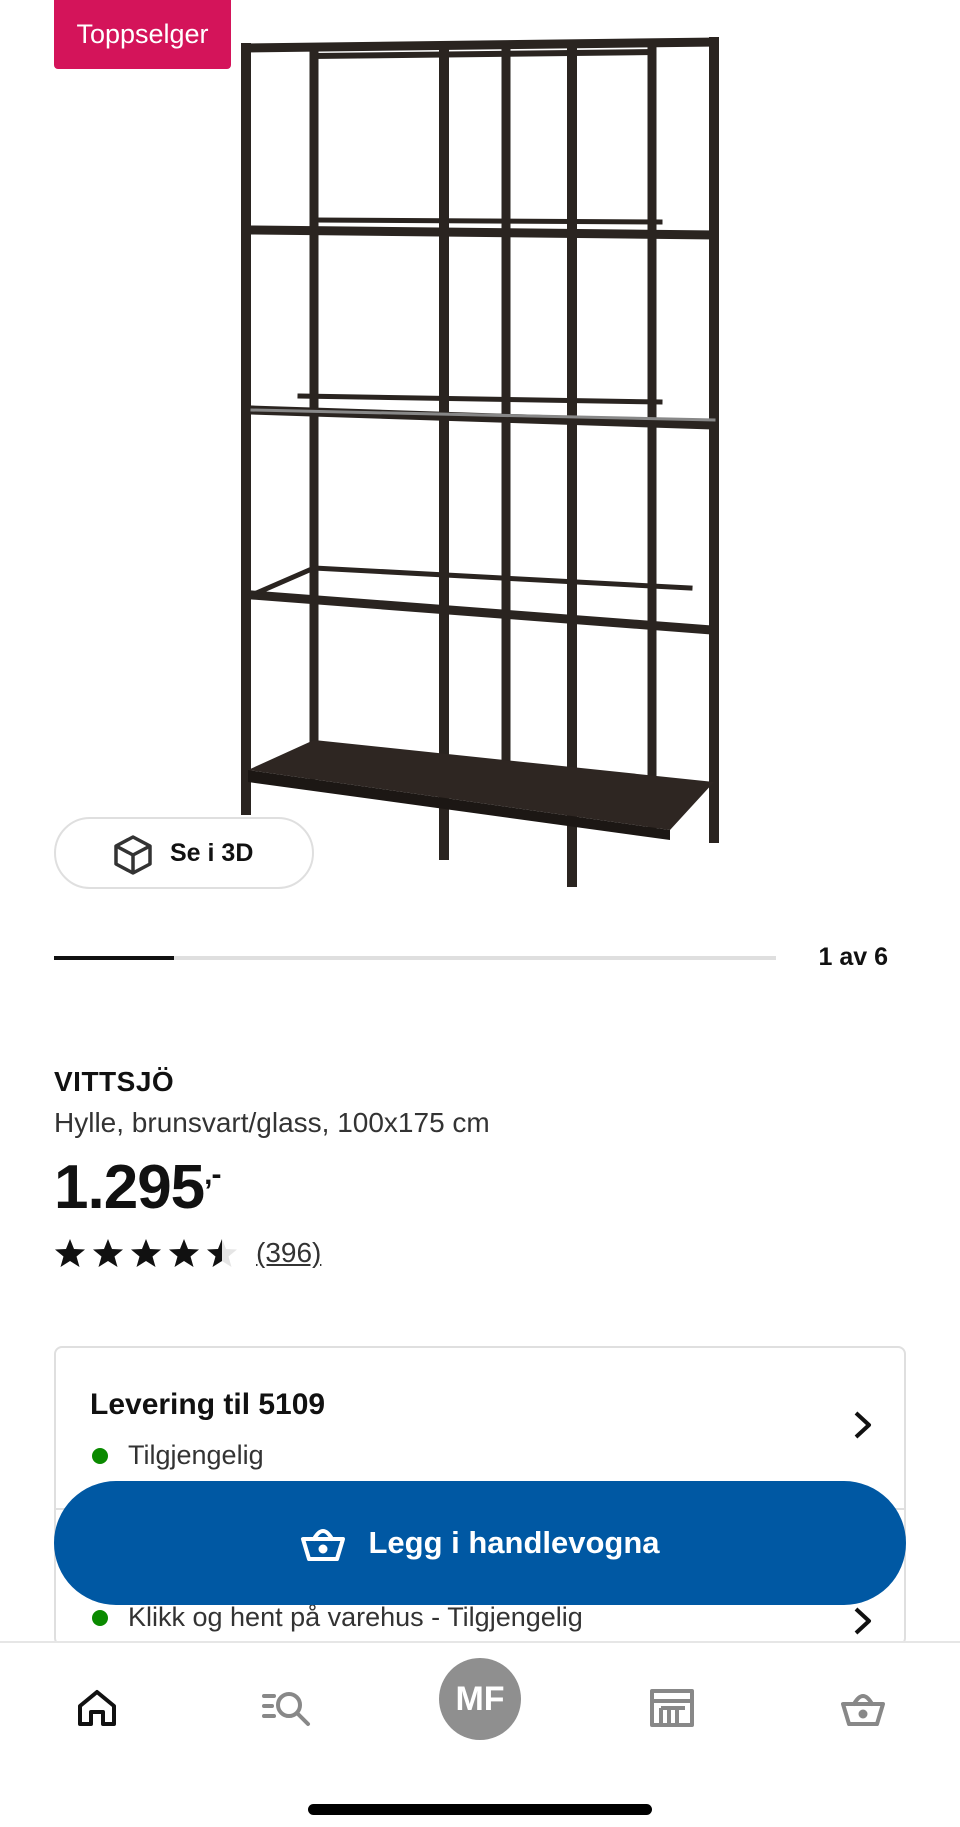 This screenshot has height=1827, width=960. I want to click on home-icon, so click(97, 1708).